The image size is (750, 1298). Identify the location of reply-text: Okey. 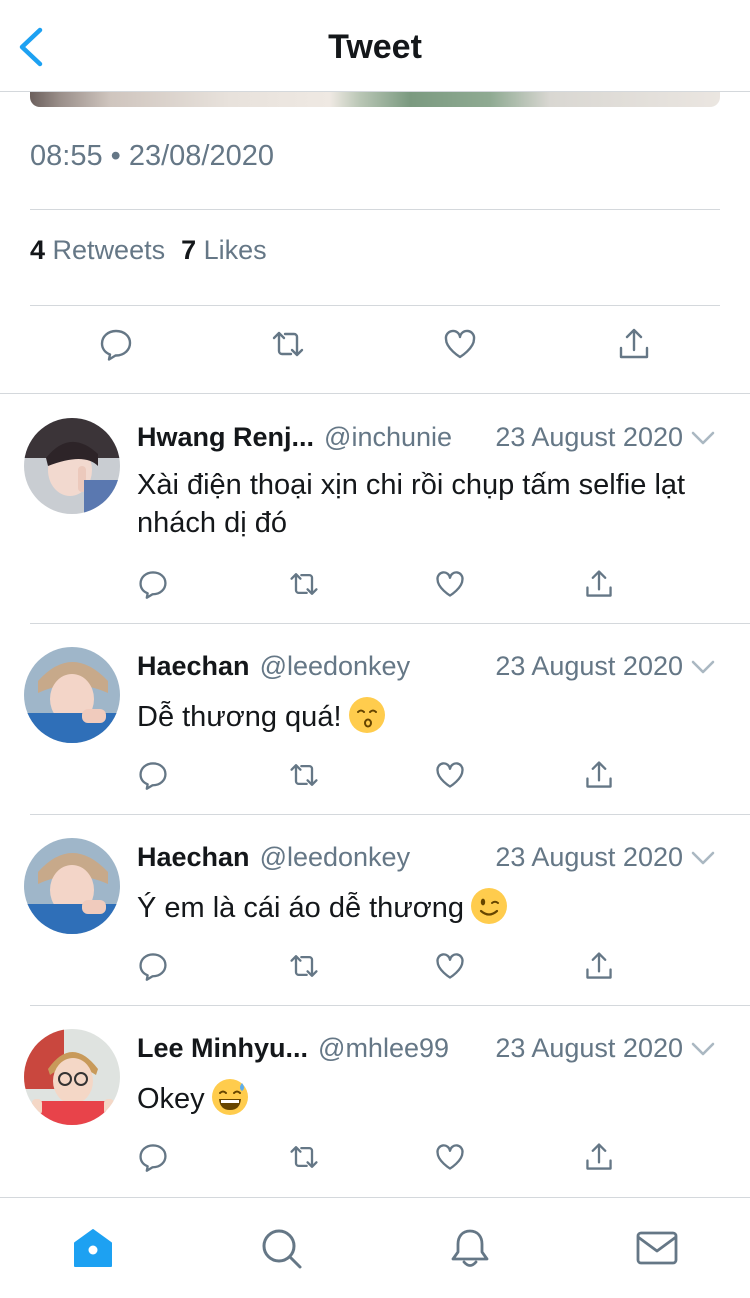
(432, 1098).